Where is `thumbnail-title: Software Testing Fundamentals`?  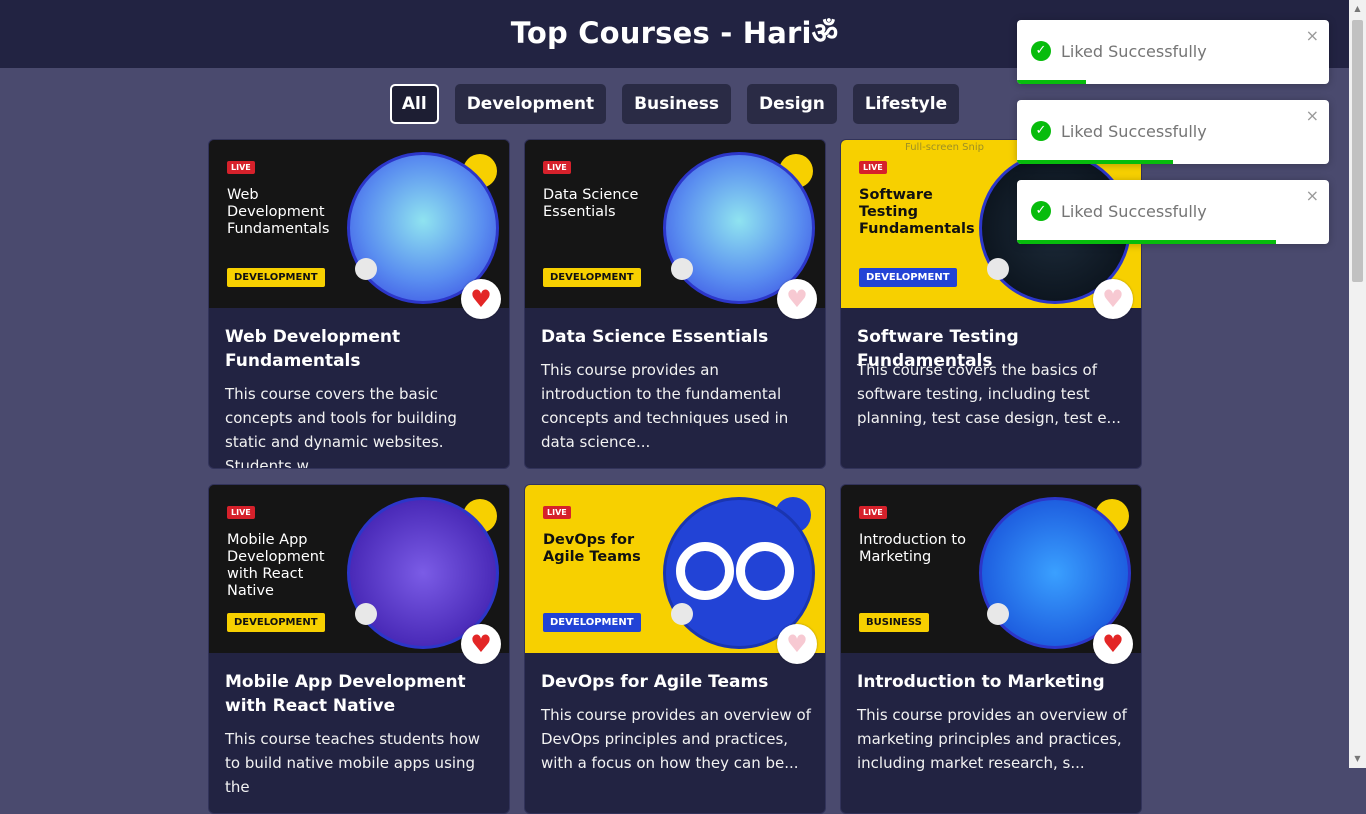
thumbnail-title: Software Testing Fundamentals is located at coordinates (917, 212).